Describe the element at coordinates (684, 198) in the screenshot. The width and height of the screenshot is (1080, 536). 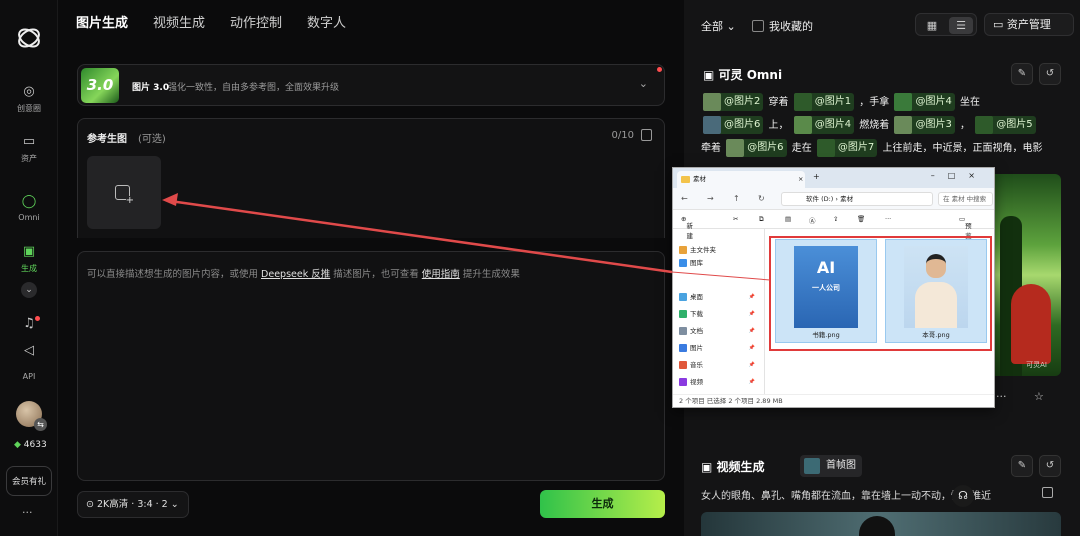
I see `back-icon: ←` at that location.